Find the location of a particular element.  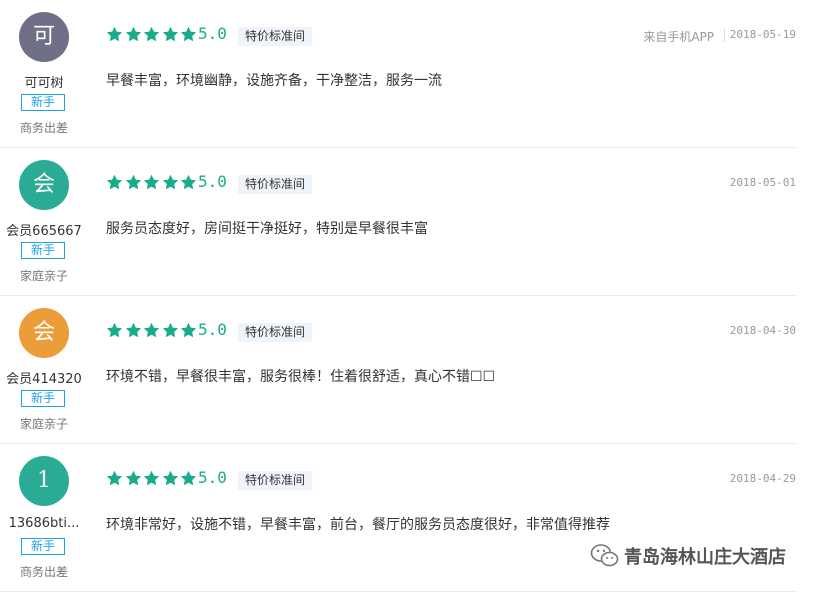

divider is located at coordinates (724, 35).